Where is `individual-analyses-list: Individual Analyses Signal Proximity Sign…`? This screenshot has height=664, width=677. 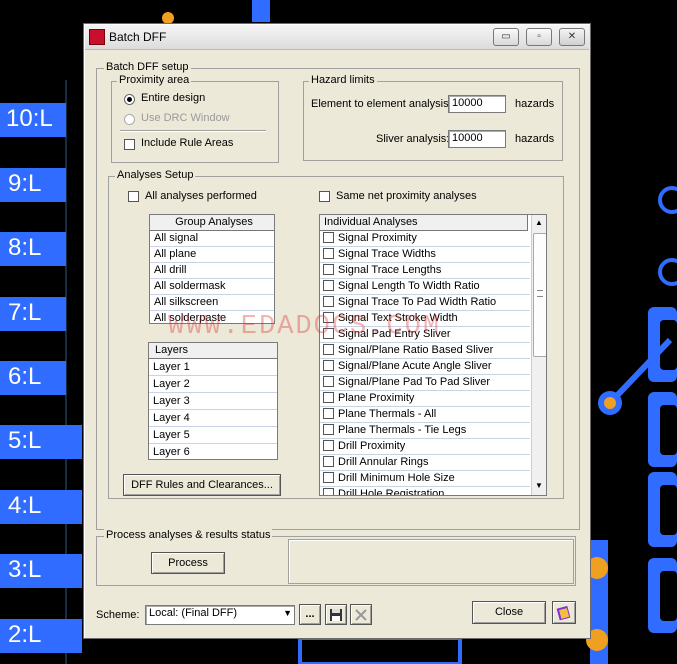 individual-analyses-list: Individual Analyses Signal Proximity Sign… is located at coordinates (433, 355).